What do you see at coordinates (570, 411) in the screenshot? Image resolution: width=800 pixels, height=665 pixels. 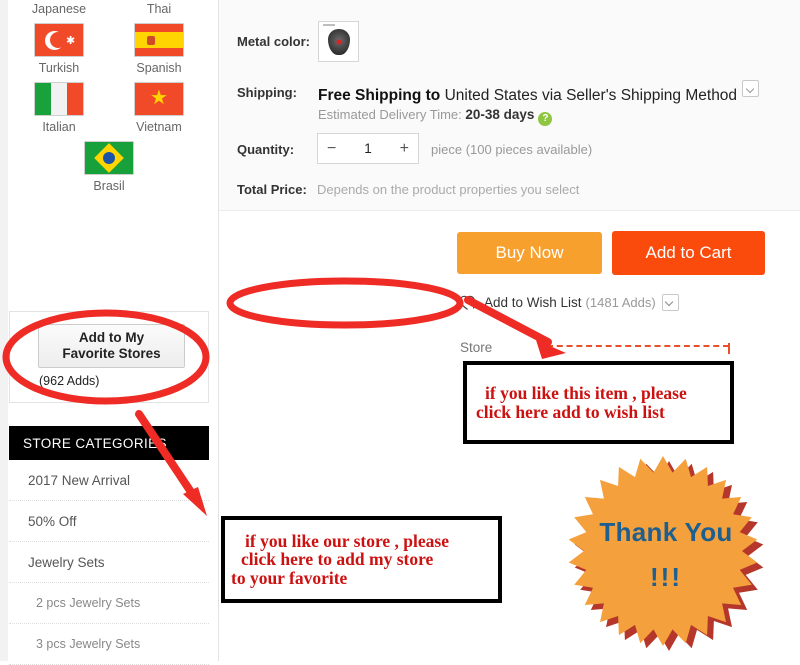 I see `wish-note-line2: click here add to wish list` at bounding box center [570, 411].